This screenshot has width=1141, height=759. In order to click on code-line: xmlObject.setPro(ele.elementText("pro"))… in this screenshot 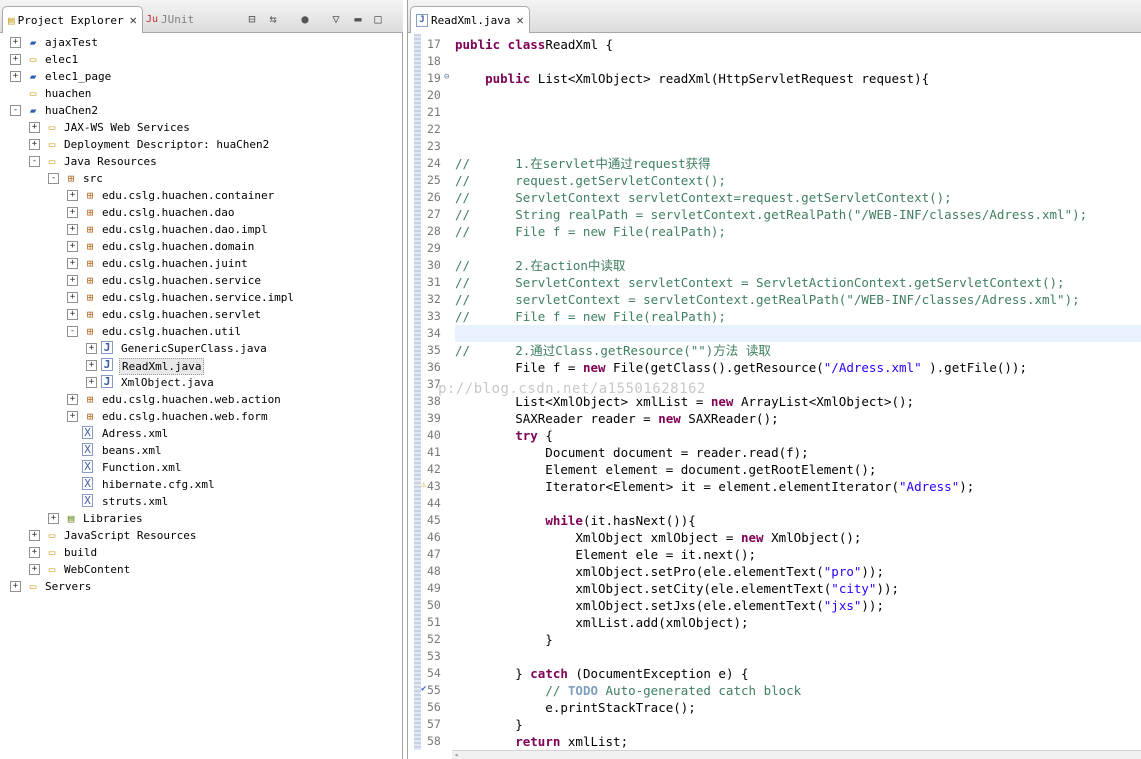, I will do `click(669, 571)`.